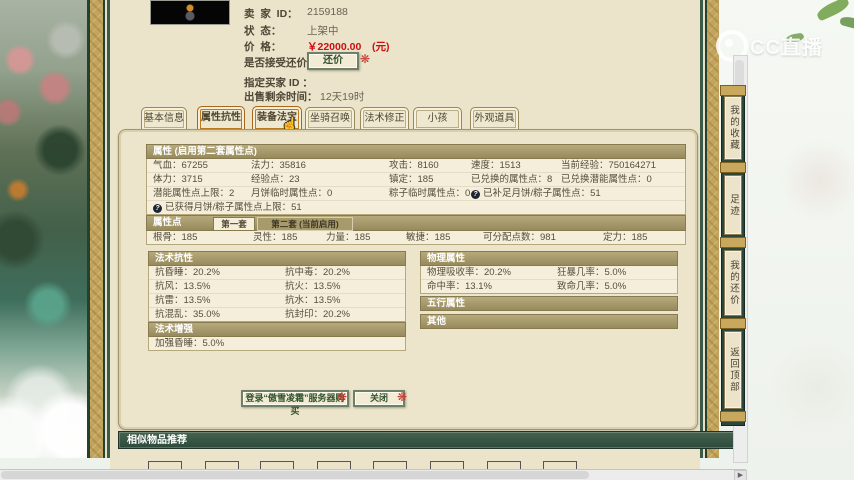 This screenshot has height=480, width=854. Describe the element at coordinates (512, 179) in the screenshot. I see `stat-exchanged-points: 已兑换的属性点：8` at that location.